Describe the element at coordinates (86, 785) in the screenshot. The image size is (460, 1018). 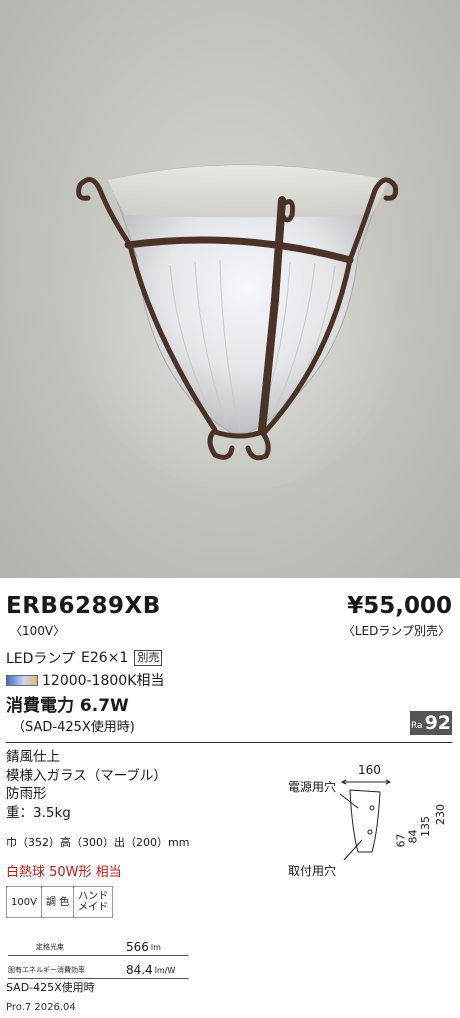
I see `spec-list: 錆風仕上 模様入ガラス（マーブル） 防雨形 重：3.5kg` at that location.